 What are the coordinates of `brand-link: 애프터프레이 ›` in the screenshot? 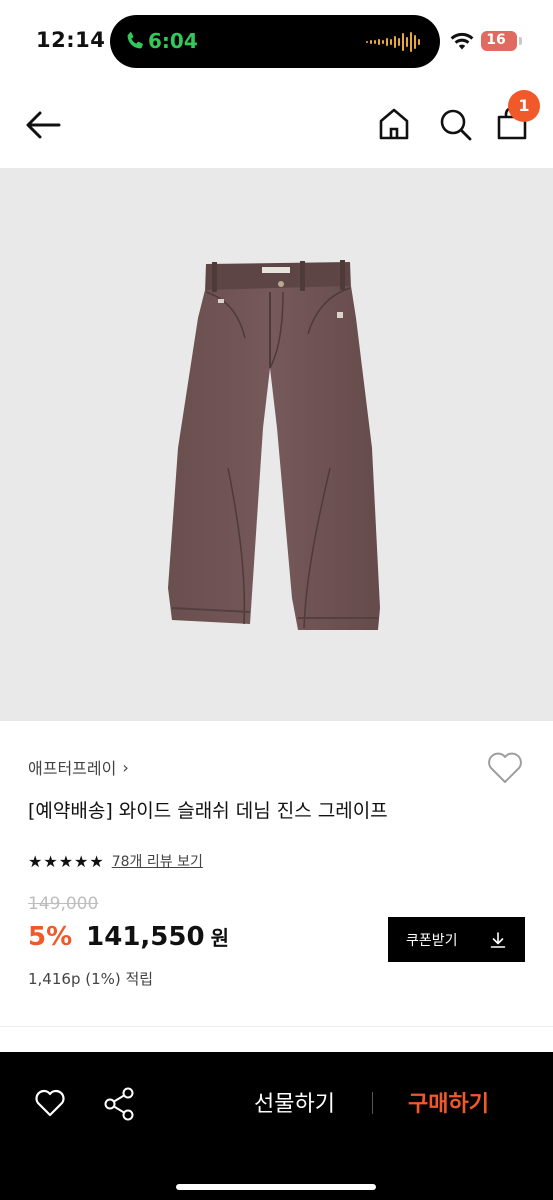 It's located at (78, 767).